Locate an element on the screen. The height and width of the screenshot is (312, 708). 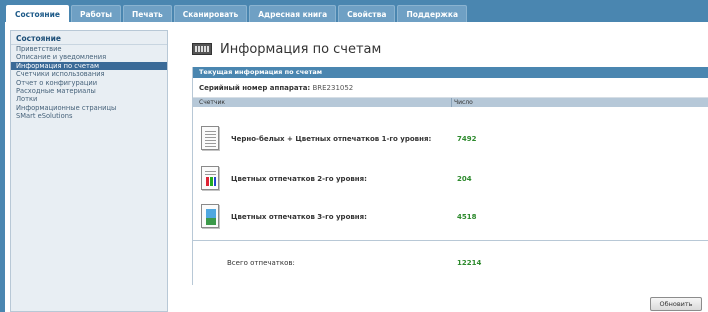
page-title: Информация по счетам is located at coordinates (301, 49).